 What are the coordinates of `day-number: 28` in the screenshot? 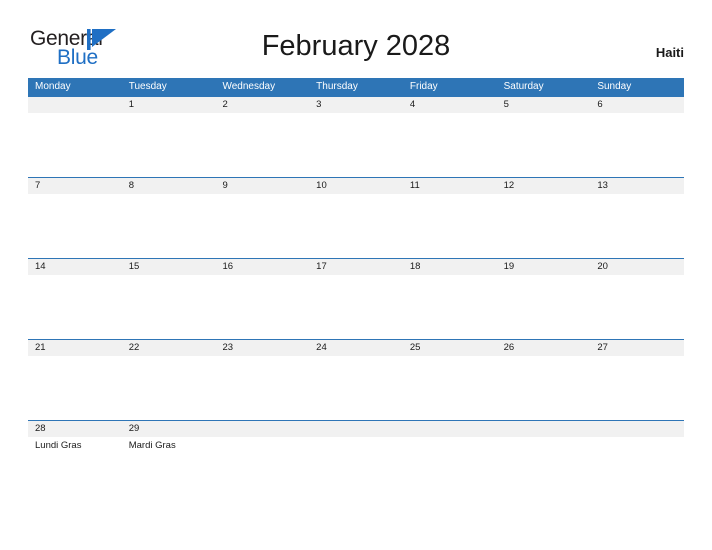 It's located at (75, 429).